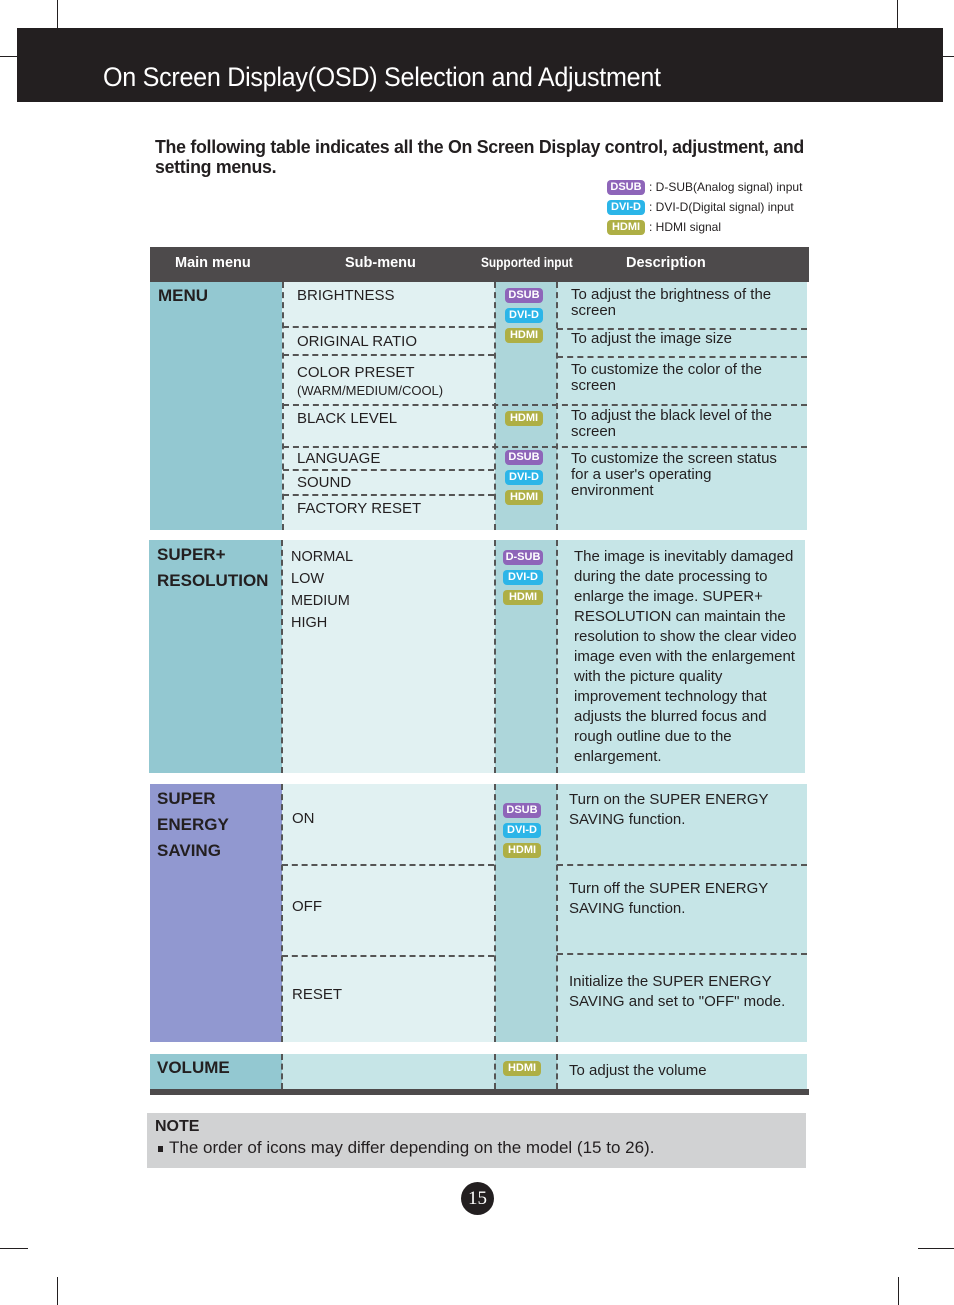 The height and width of the screenshot is (1305, 954). What do you see at coordinates (721, 207) in the screenshot?
I see `legend-text: : DVI-D(Digital signal) input` at bounding box center [721, 207].